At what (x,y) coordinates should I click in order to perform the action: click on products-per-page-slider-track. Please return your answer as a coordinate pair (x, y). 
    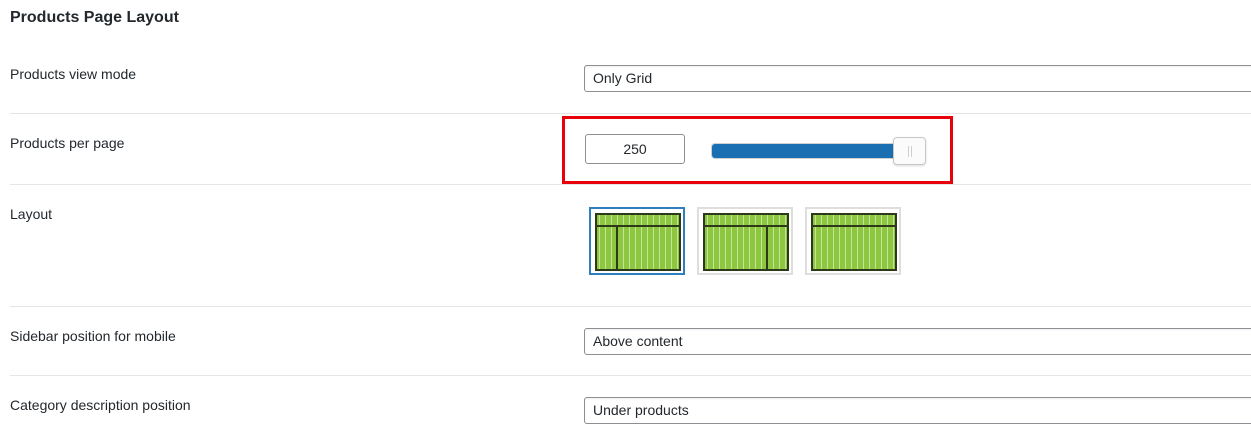
    Looking at the image, I should click on (815, 151).